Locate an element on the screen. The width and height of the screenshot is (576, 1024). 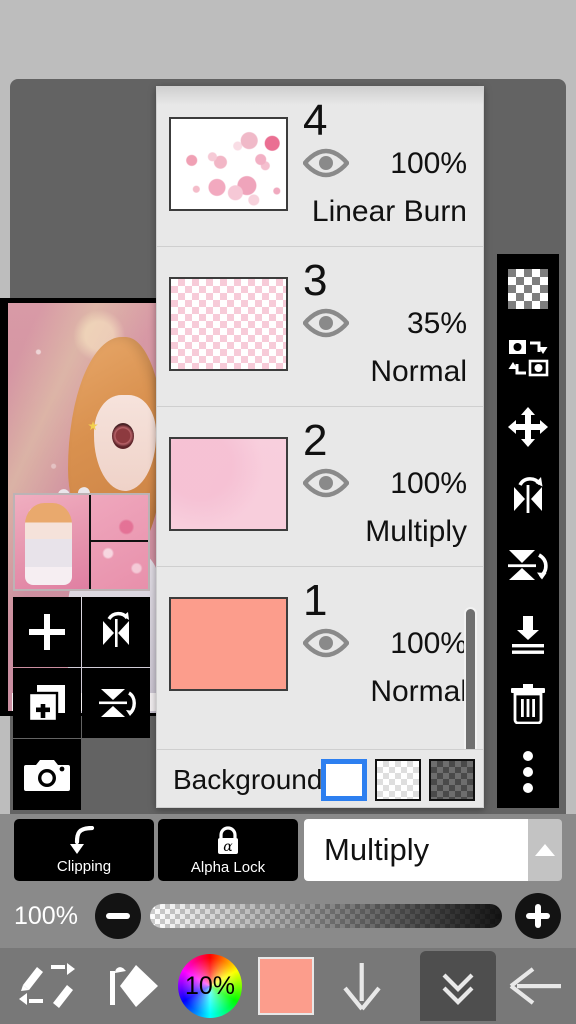
layer-row: 2 100% Multiply is located at coordinates (320, 487).